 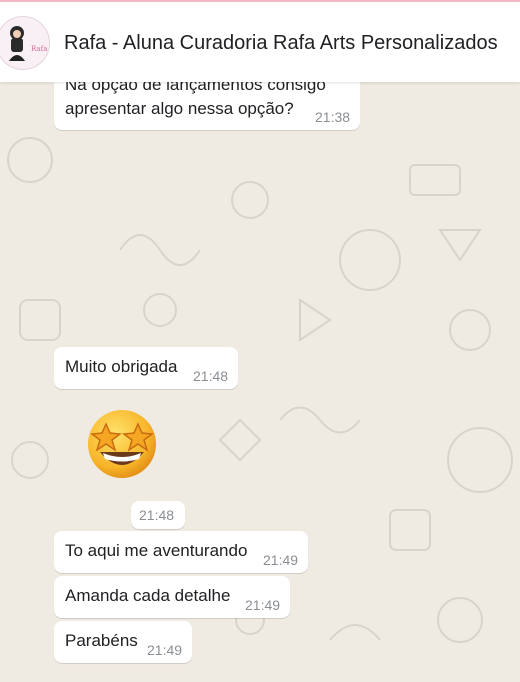 I want to click on message-text: Parabéns, so click(x=101, y=640).